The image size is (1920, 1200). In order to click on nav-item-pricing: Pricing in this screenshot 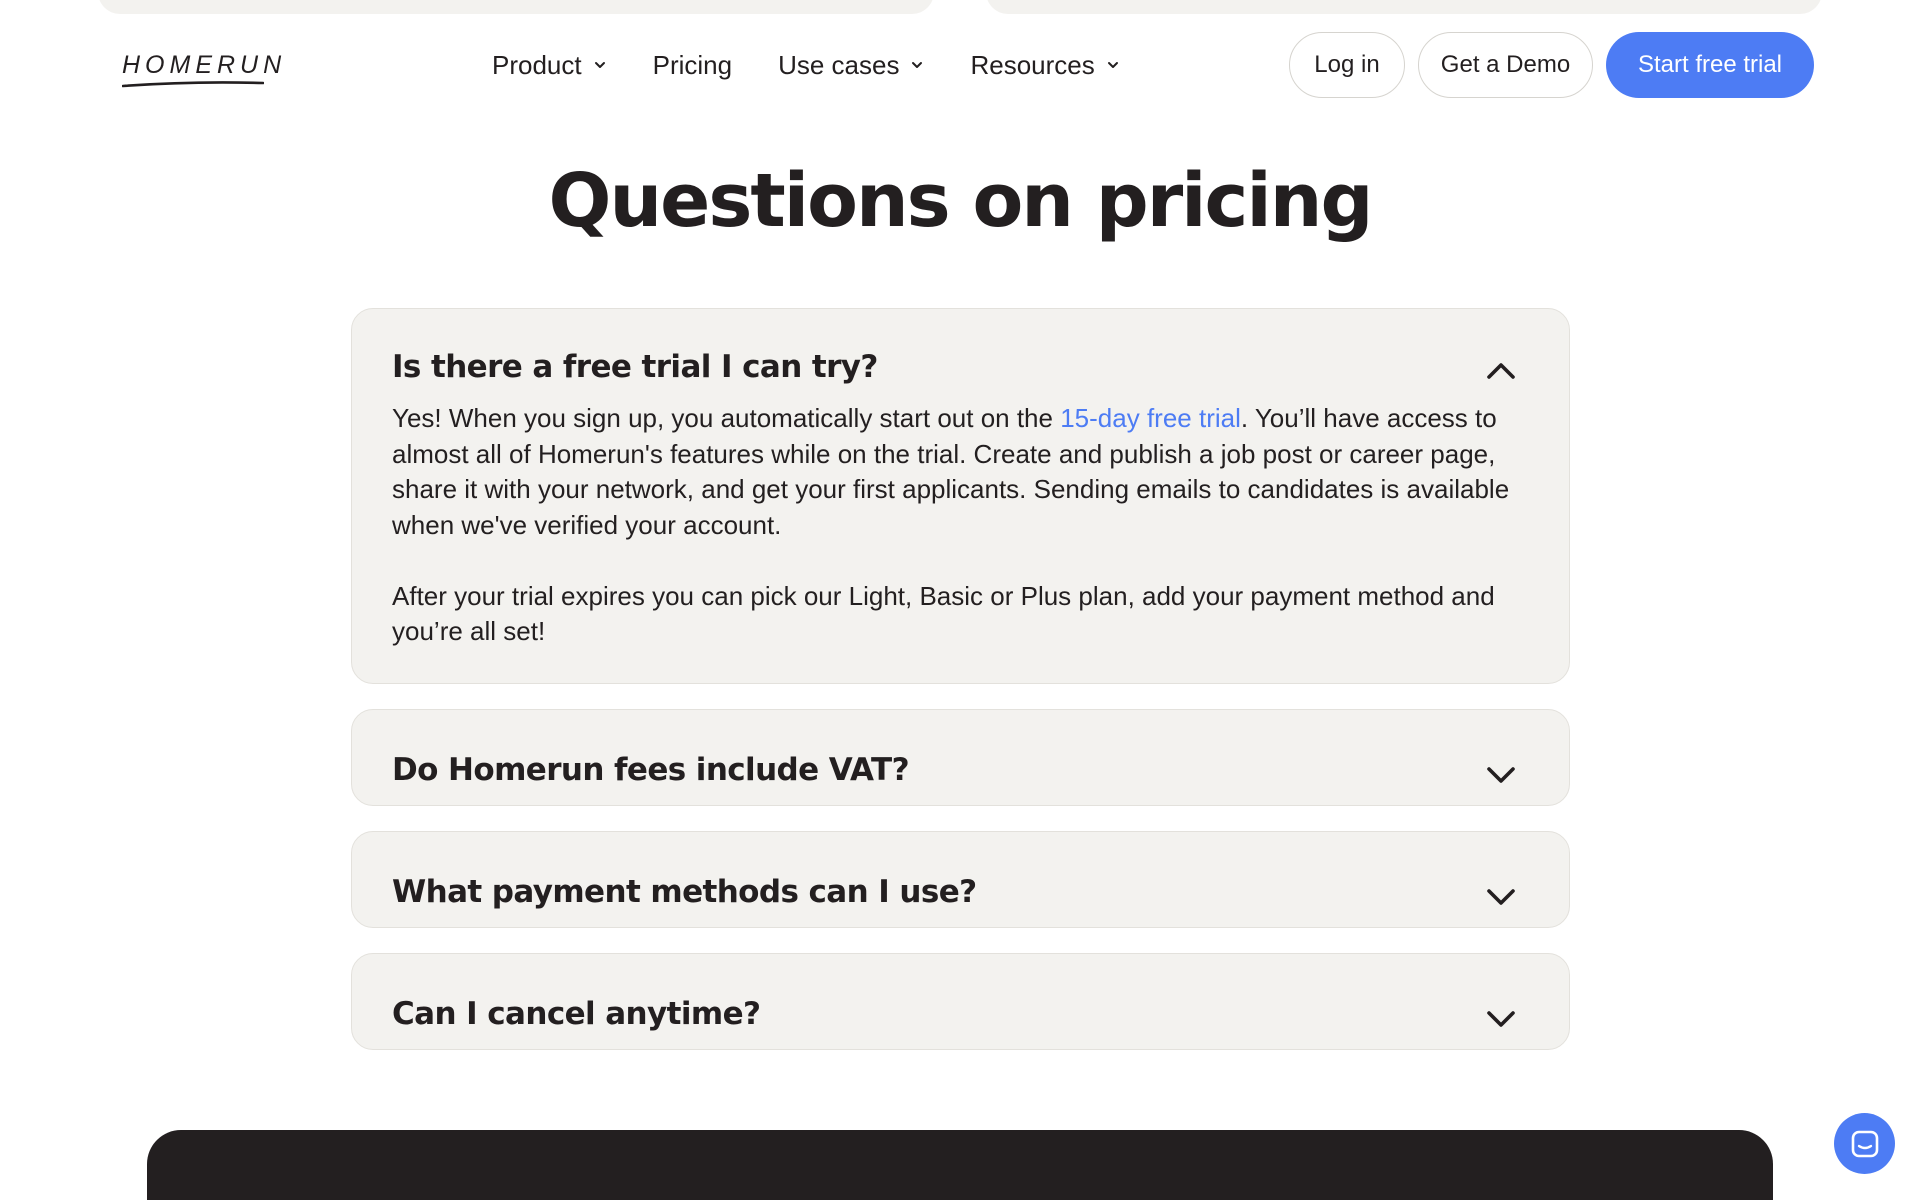, I will do `click(692, 65)`.